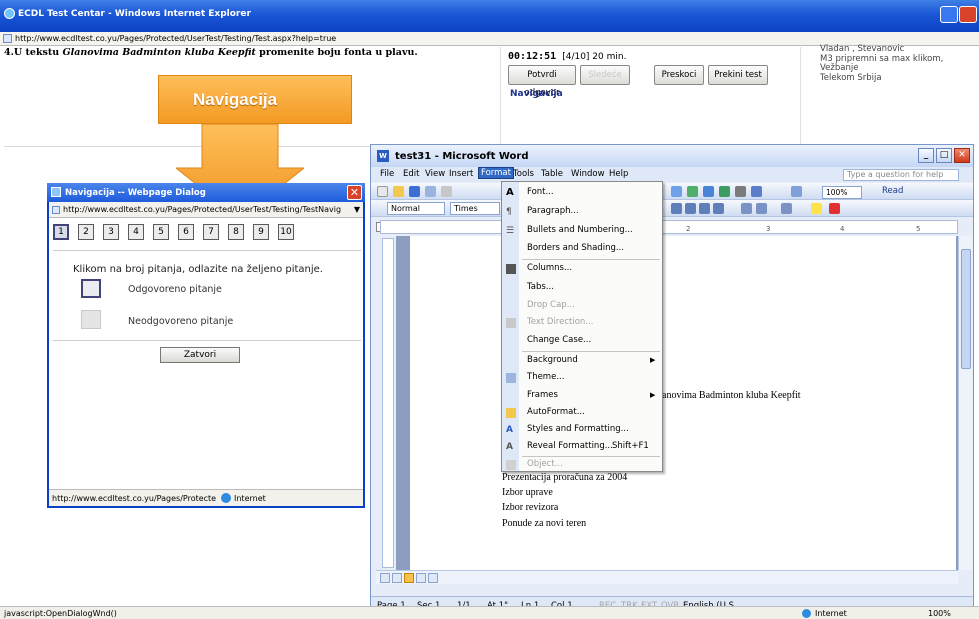 The width and height of the screenshot is (979, 619). Describe the element at coordinates (211, 232) in the screenshot. I see `question-button-7: 7` at that location.